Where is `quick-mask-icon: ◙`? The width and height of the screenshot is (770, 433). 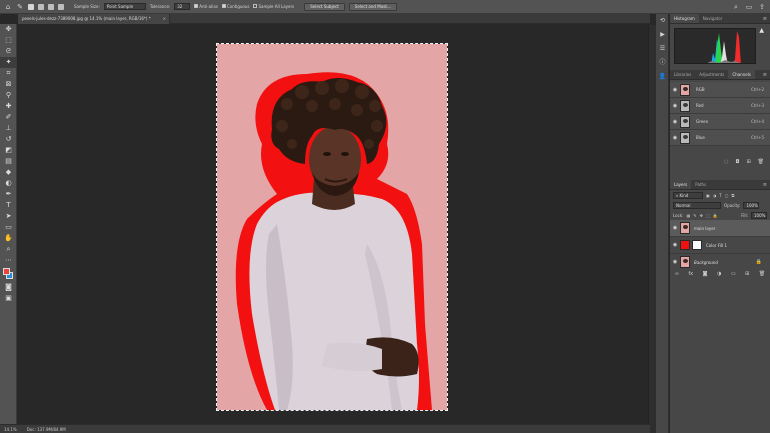
quick-mask-icon: ◙ is located at coordinates (8, 287).